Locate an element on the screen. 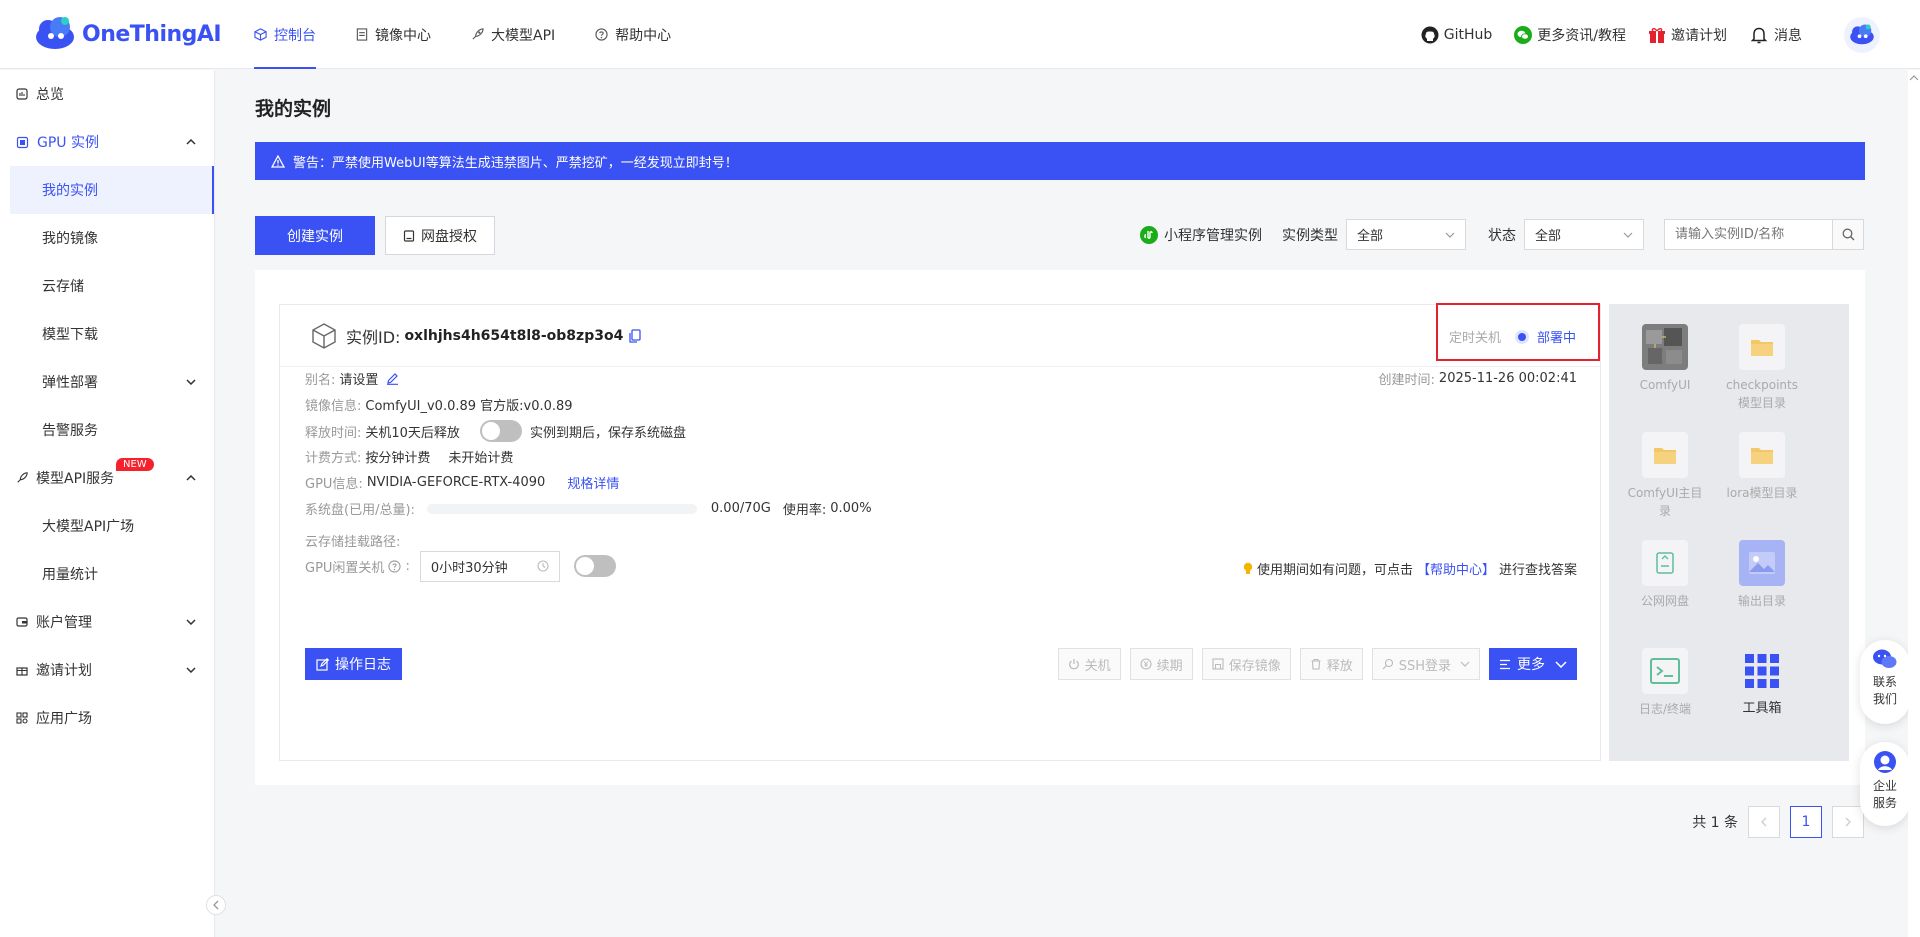 The image size is (1920, 937). tool-comfyui: ComfyUI is located at coordinates (1665, 359).